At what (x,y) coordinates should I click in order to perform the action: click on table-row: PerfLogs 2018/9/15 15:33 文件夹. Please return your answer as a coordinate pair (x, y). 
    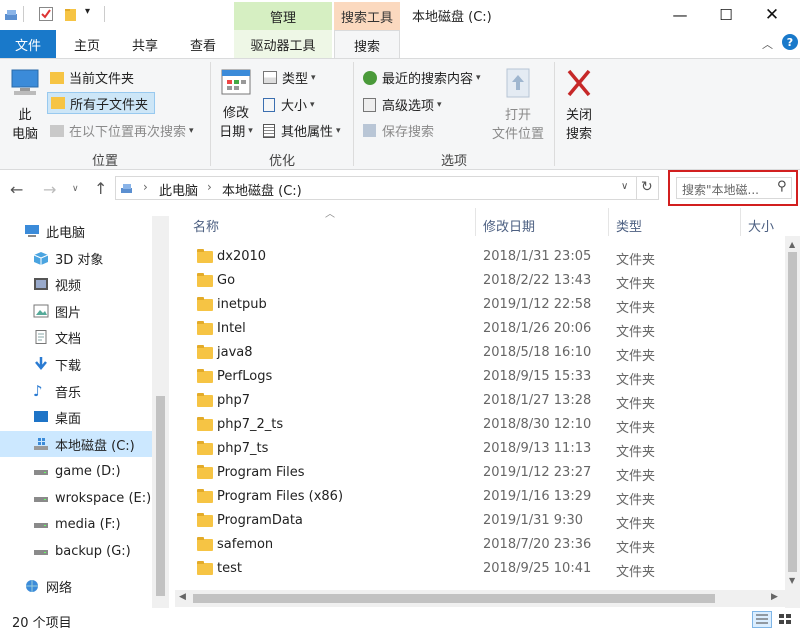
    Looking at the image, I should click on (485, 377).